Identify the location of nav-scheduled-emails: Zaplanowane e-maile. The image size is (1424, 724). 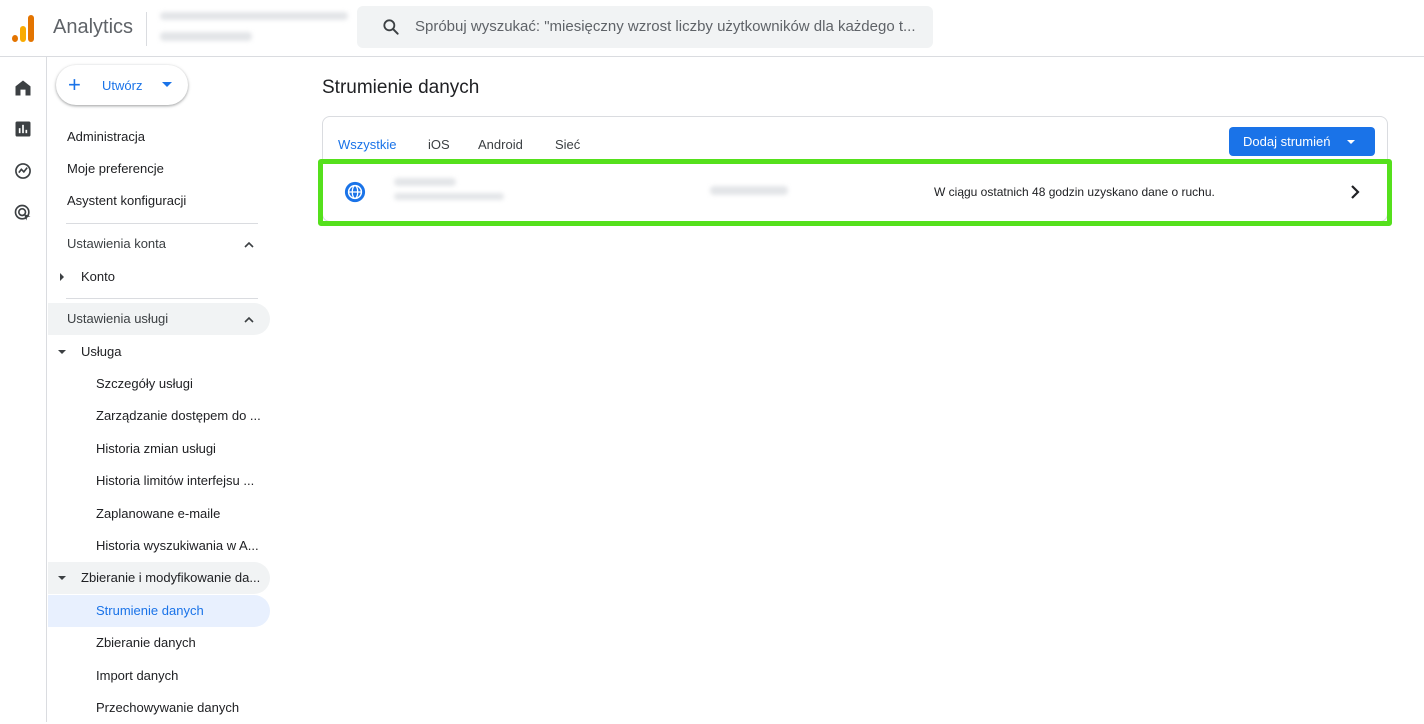
(159, 514).